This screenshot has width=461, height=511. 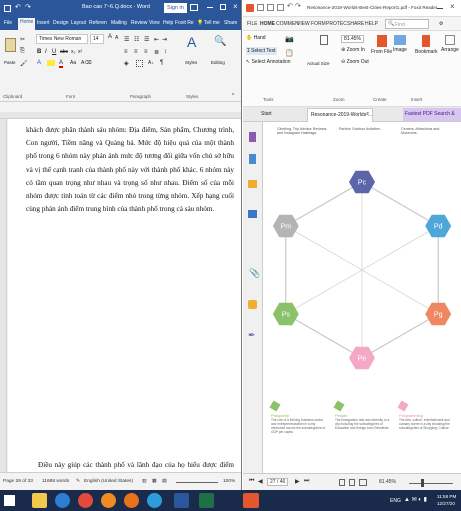 I want to click on bullets-icon: ☰, so click(x=126, y=39).